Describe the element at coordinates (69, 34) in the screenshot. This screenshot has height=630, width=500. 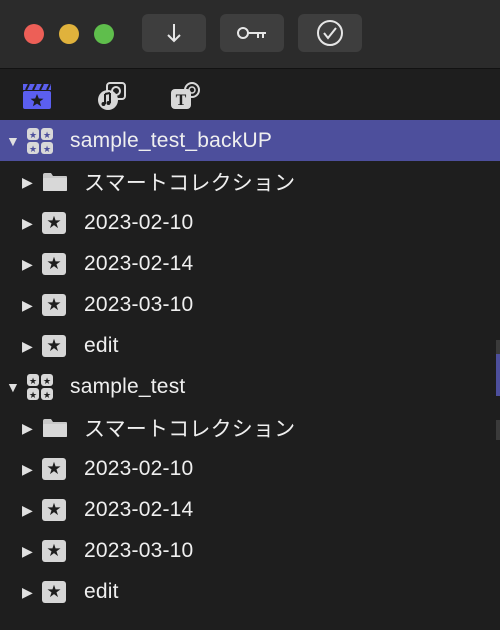
I see `minimize-window-button` at that location.